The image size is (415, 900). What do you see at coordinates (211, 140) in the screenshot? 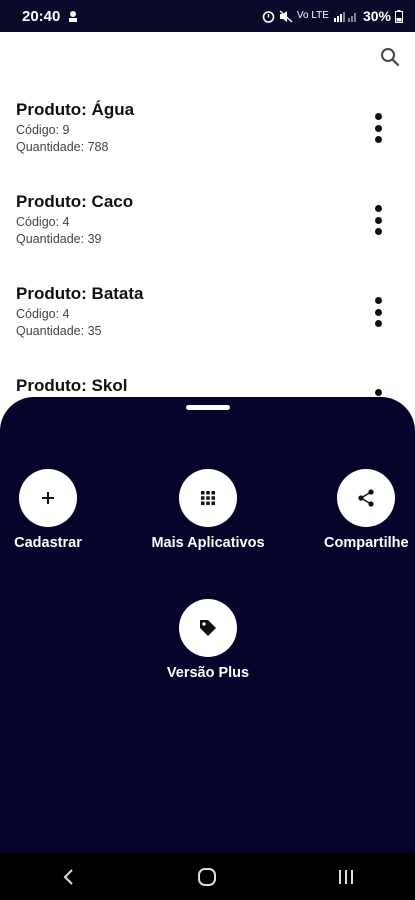
I see `product-item: Produto: Água Código: 9 Quantidade: 788` at bounding box center [211, 140].